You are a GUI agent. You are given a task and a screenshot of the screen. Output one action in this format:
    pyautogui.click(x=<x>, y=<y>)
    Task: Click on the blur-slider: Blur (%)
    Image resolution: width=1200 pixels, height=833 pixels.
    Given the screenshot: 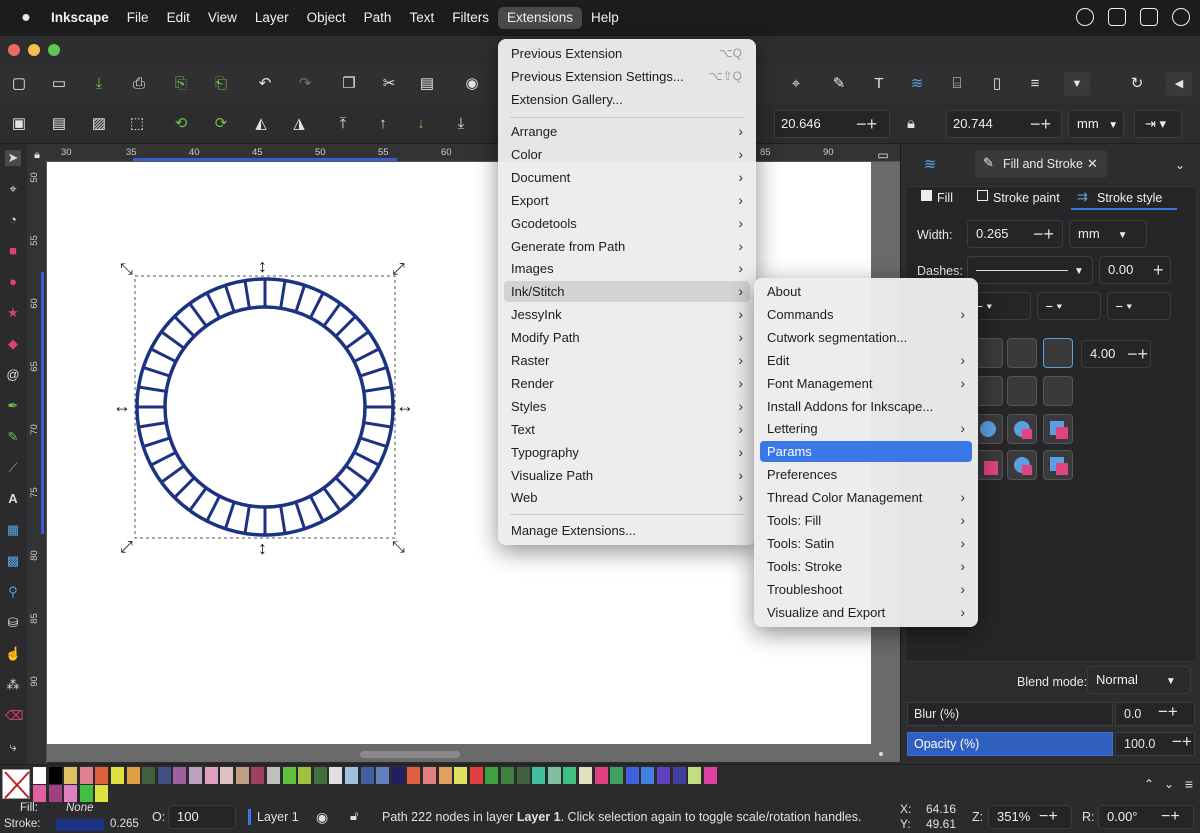 What is the action you would take?
    pyautogui.click(x=1010, y=714)
    